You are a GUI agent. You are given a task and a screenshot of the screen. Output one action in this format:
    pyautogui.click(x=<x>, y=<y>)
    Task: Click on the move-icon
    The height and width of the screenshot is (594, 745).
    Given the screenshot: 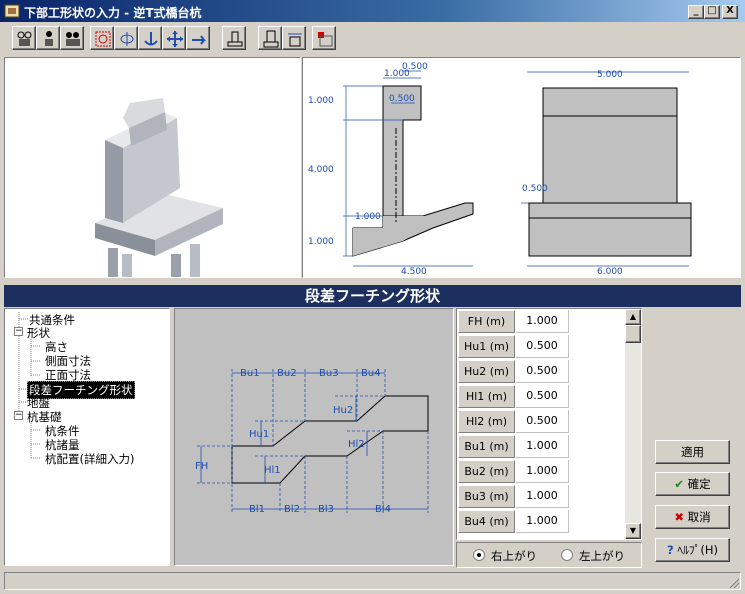 What is the action you would take?
    pyautogui.click(x=174, y=38)
    